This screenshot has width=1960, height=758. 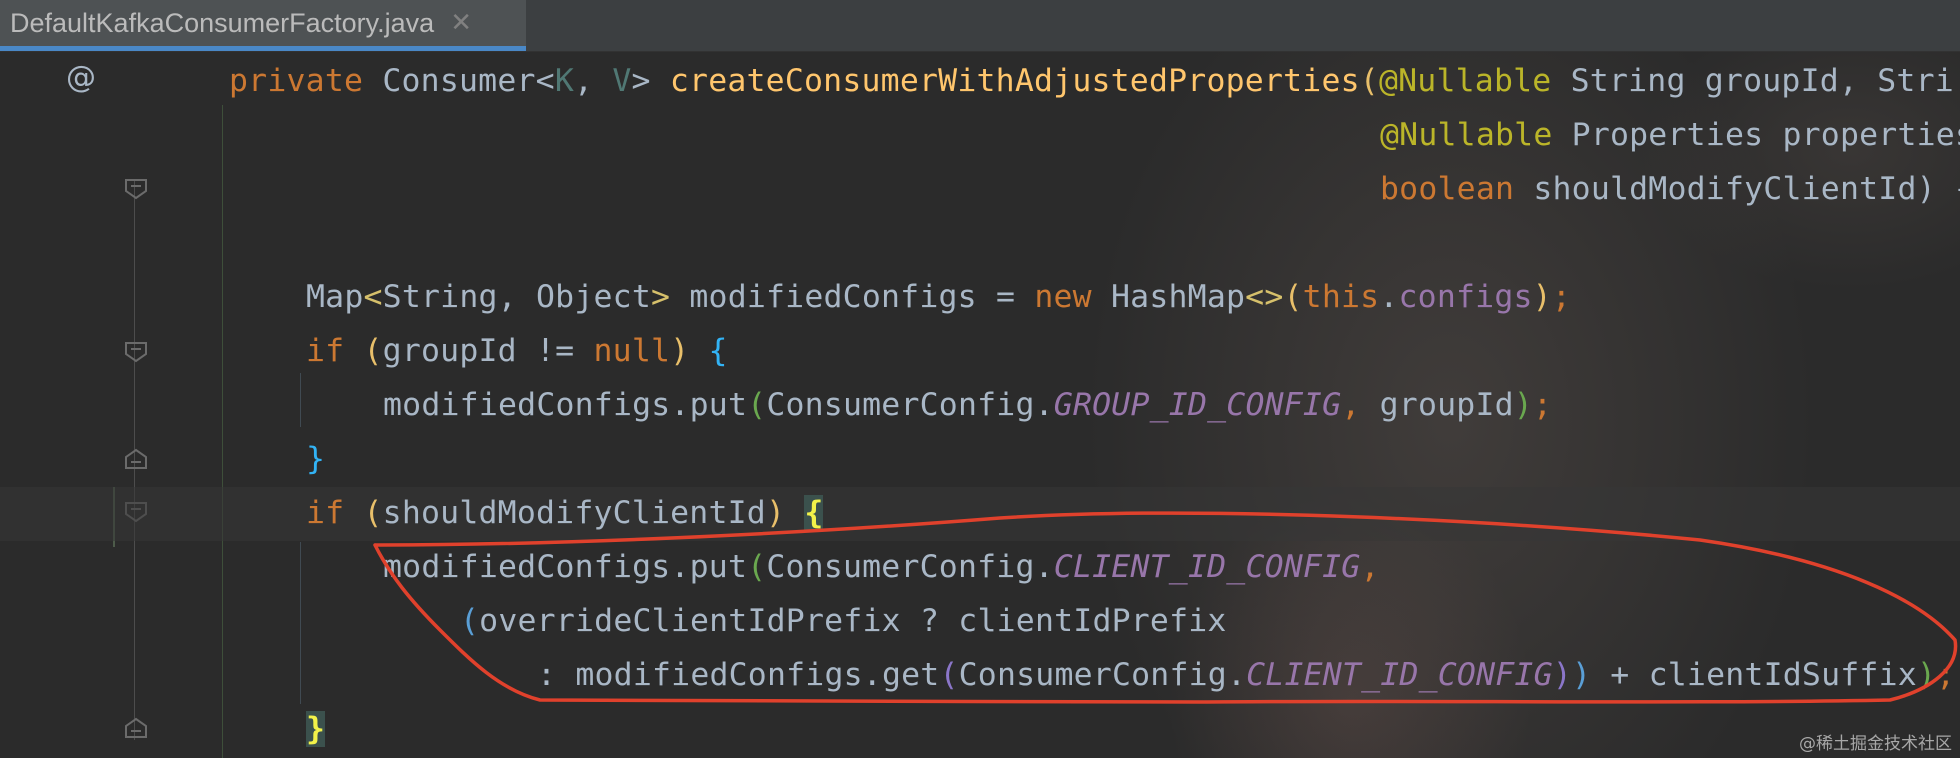 I want to click on code-line-6: if (groupId != null) {, so click(x=517, y=351).